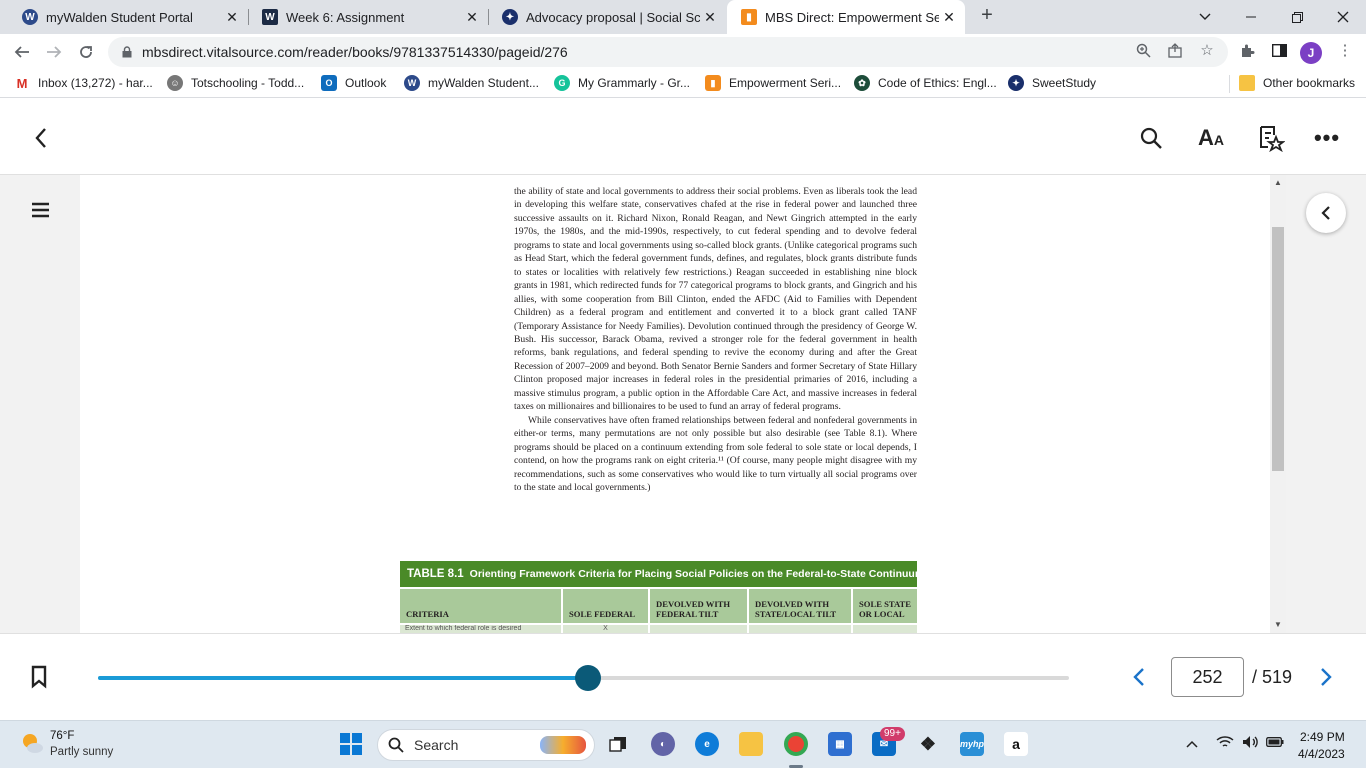 Image resolution: width=1366 pixels, height=768 pixels. What do you see at coordinates (840, 744) in the screenshot?
I see `microsoft-store-icon: ▦` at bounding box center [840, 744].